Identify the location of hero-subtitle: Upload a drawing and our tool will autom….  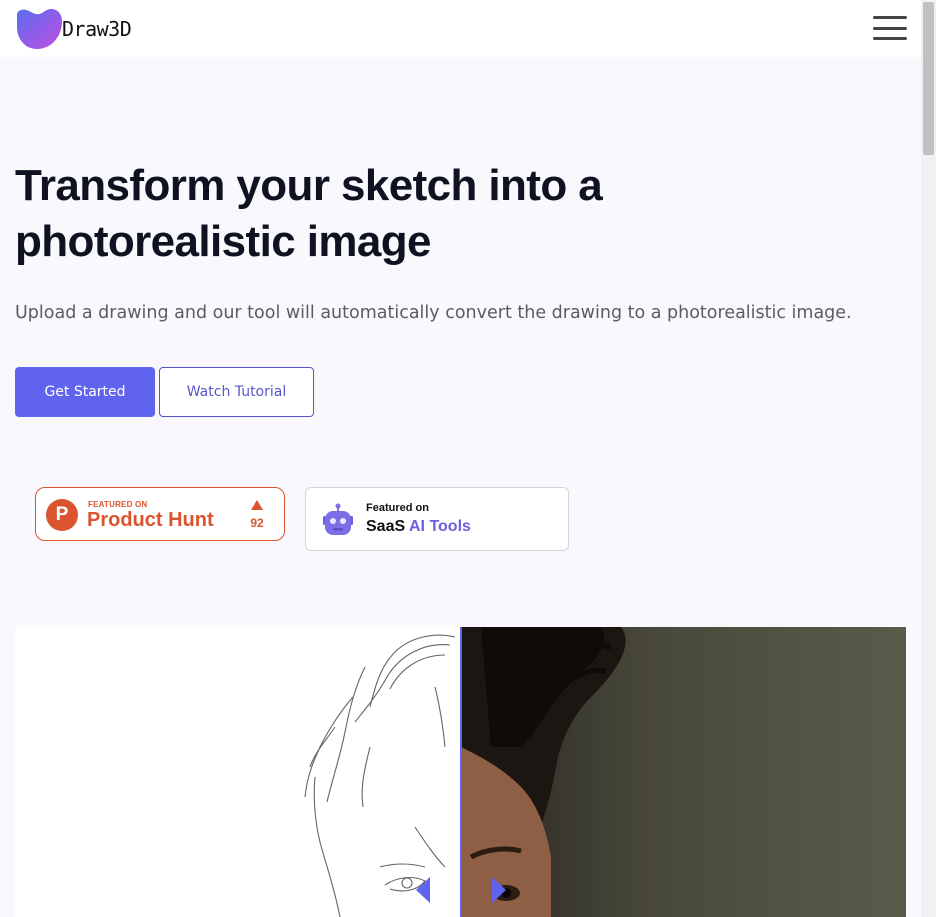
(433, 313).